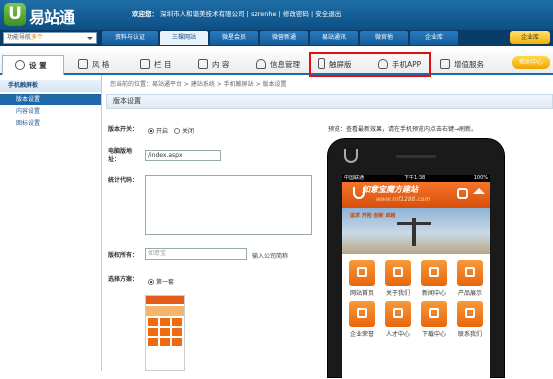 This screenshot has height=379, width=553. What do you see at coordinates (370, 64) in the screenshot?
I see `highlight-box` at bounding box center [370, 64].